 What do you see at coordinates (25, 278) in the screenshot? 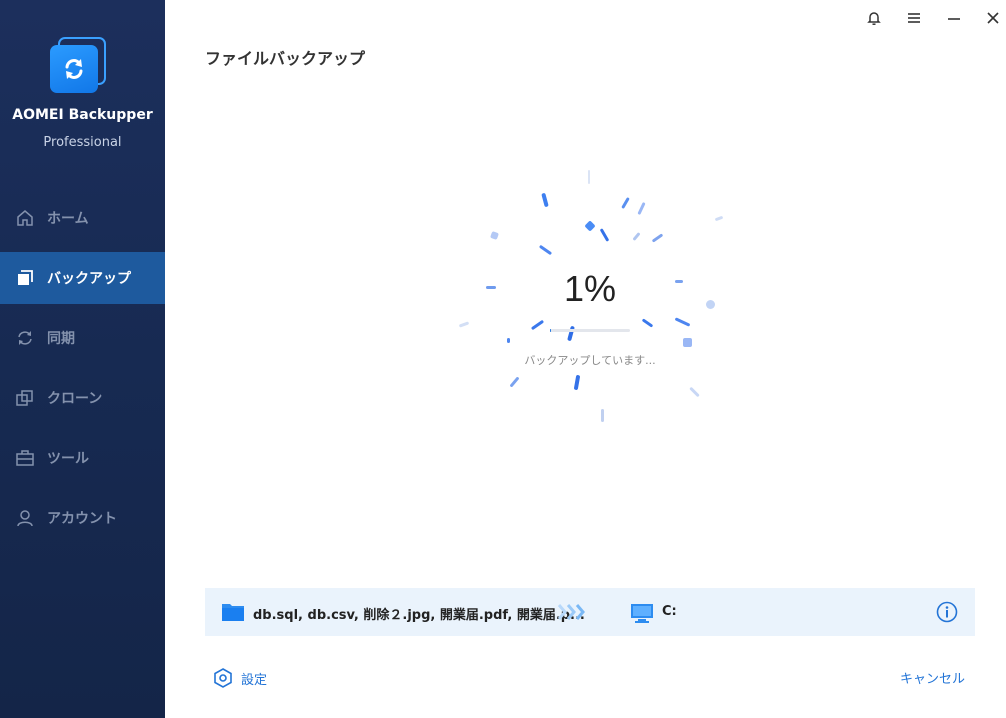
I see `backup-icon` at bounding box center [25, 278].